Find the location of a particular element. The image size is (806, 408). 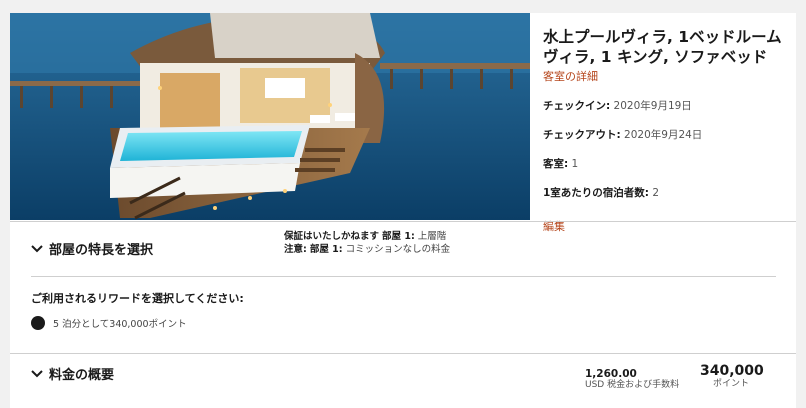

guests-label: 1室あたりの宿泊者数: is located at coordinates (596, 193).